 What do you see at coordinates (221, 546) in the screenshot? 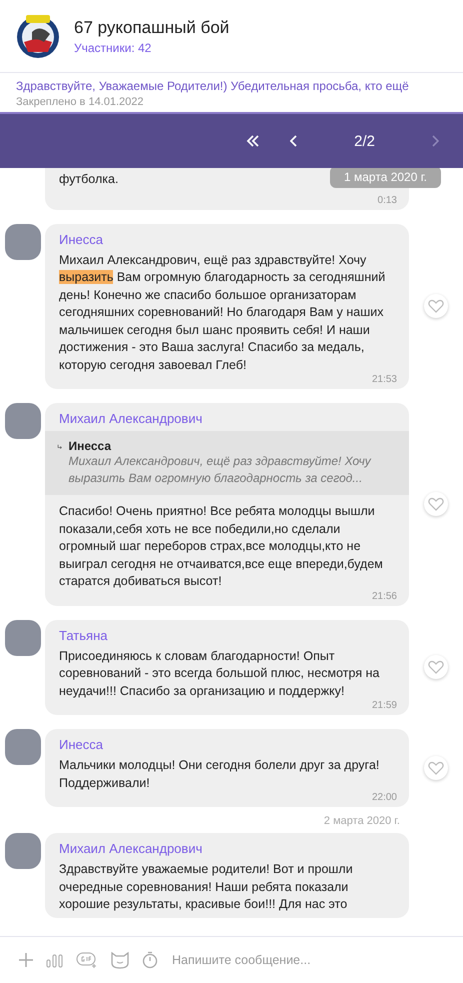
I see `message-text: Спасибо! Очень приятно! Все ребята молодцы вышли показали,себя хоть не все победили,но сделали огромный шаг переборов страх,все молодцы,кто не выиграл сегодня не отчаиватся,все еще впереди,будем старатся добиваться высот!` at bounding box center [221, 546].